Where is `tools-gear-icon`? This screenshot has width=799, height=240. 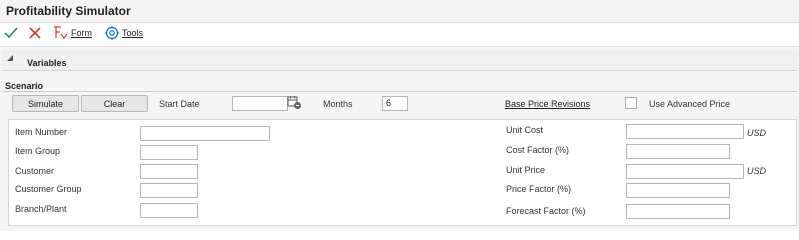
tools-gear-icon is located at coordinates (112, 33).